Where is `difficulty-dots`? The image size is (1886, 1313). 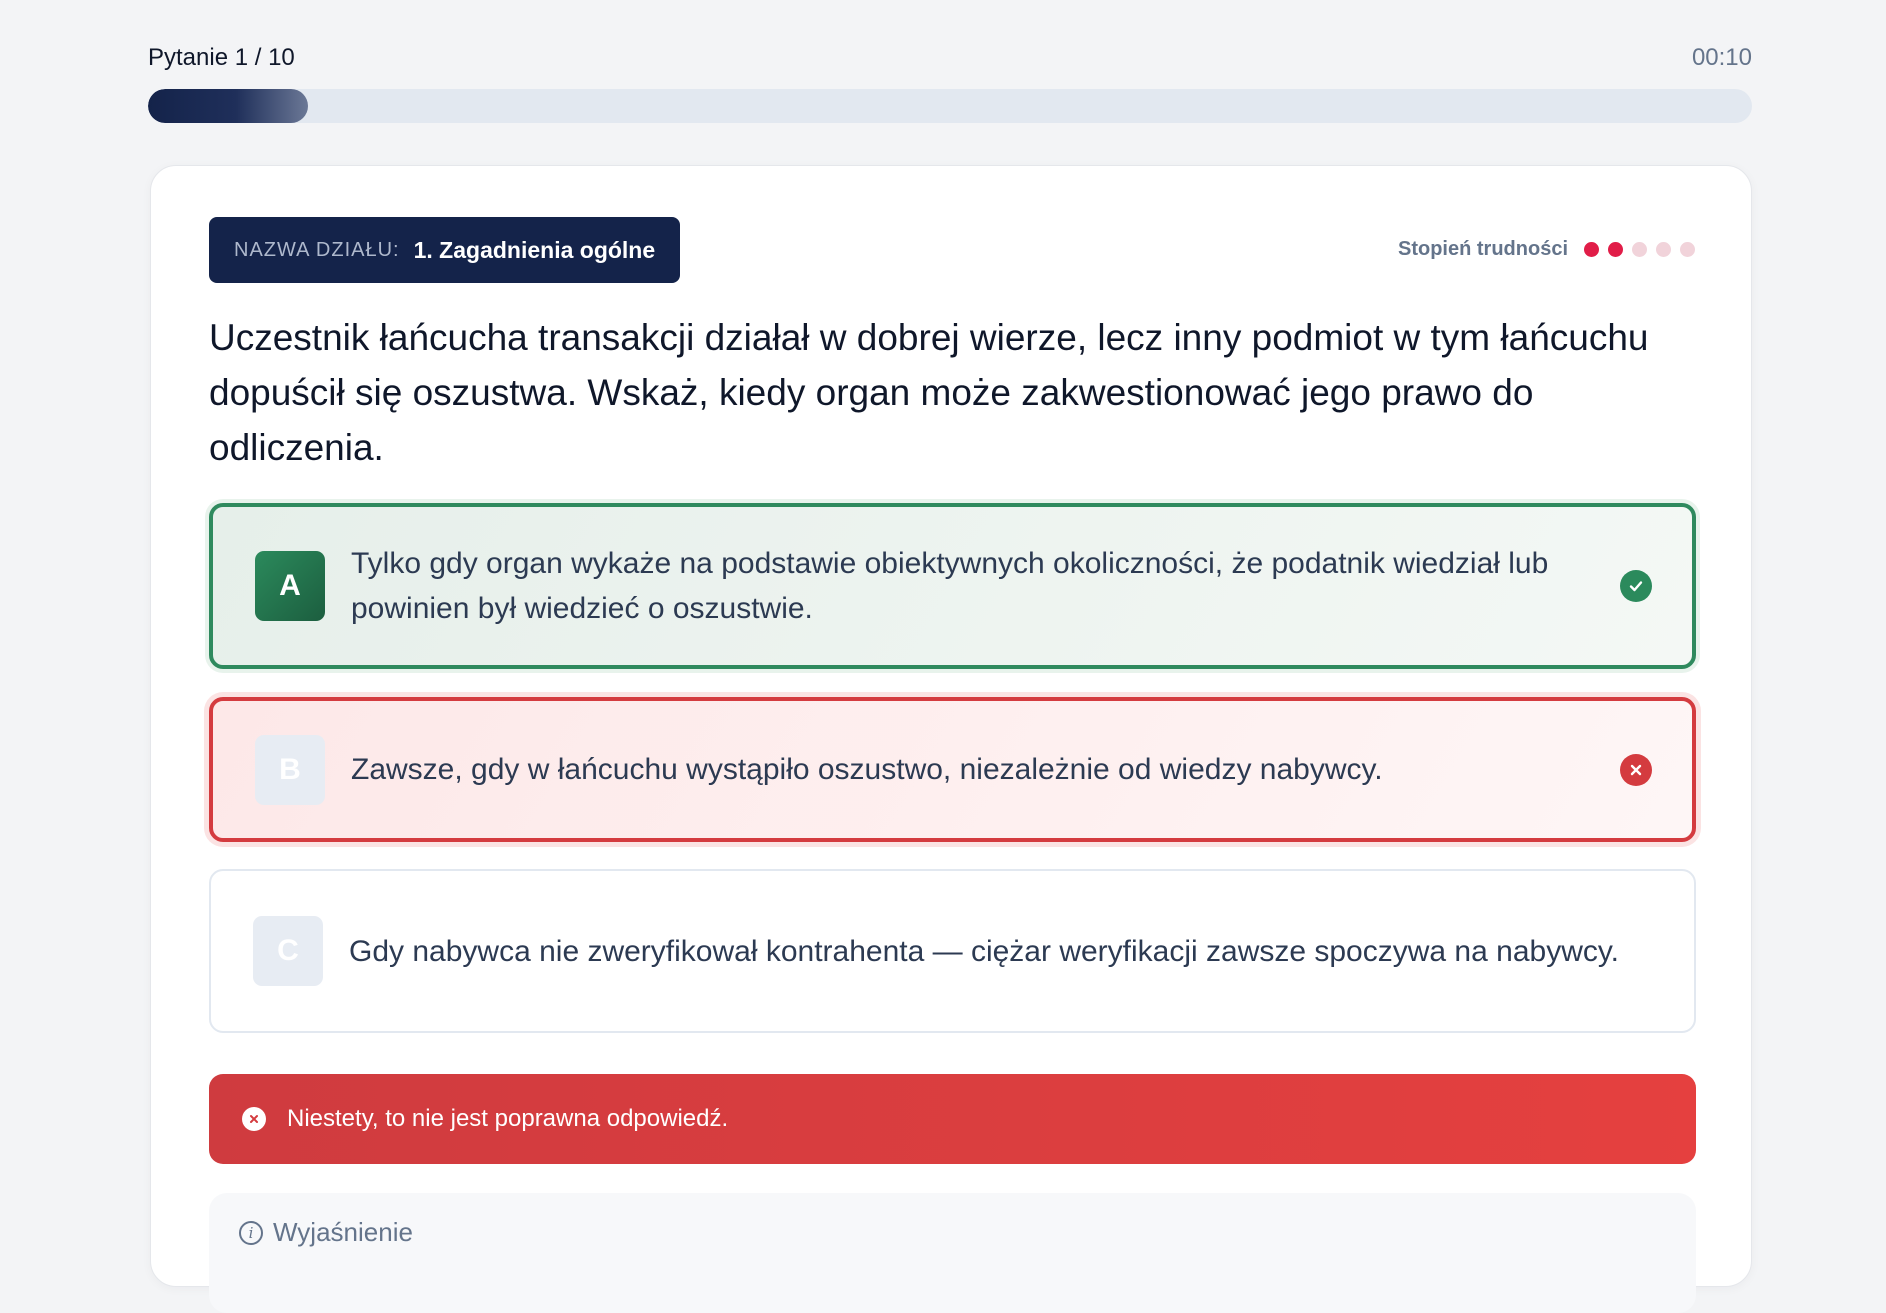 difficulty-dots is located at coordinates (1639, 249).